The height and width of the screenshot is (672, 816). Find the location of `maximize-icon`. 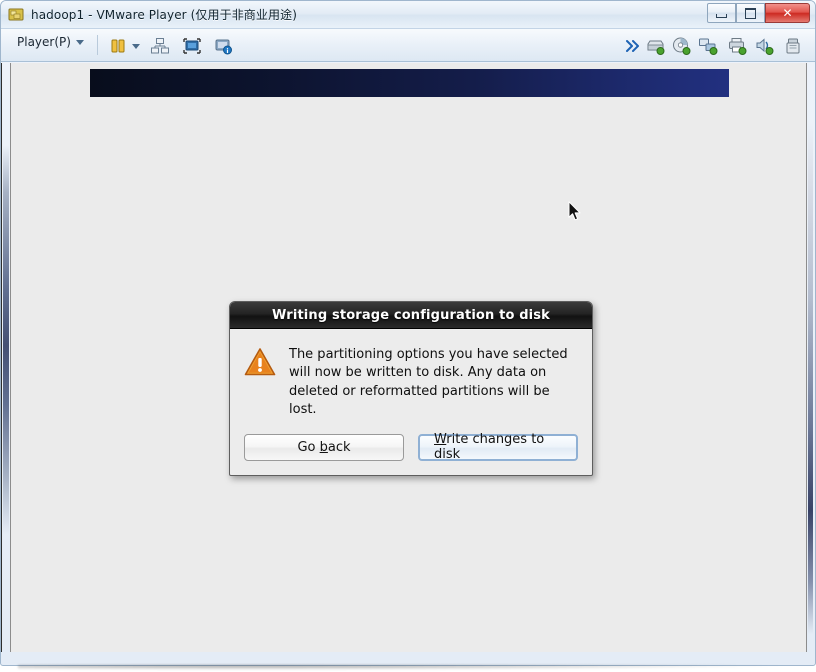

maximize-icon is located at coordinates (750, 13).